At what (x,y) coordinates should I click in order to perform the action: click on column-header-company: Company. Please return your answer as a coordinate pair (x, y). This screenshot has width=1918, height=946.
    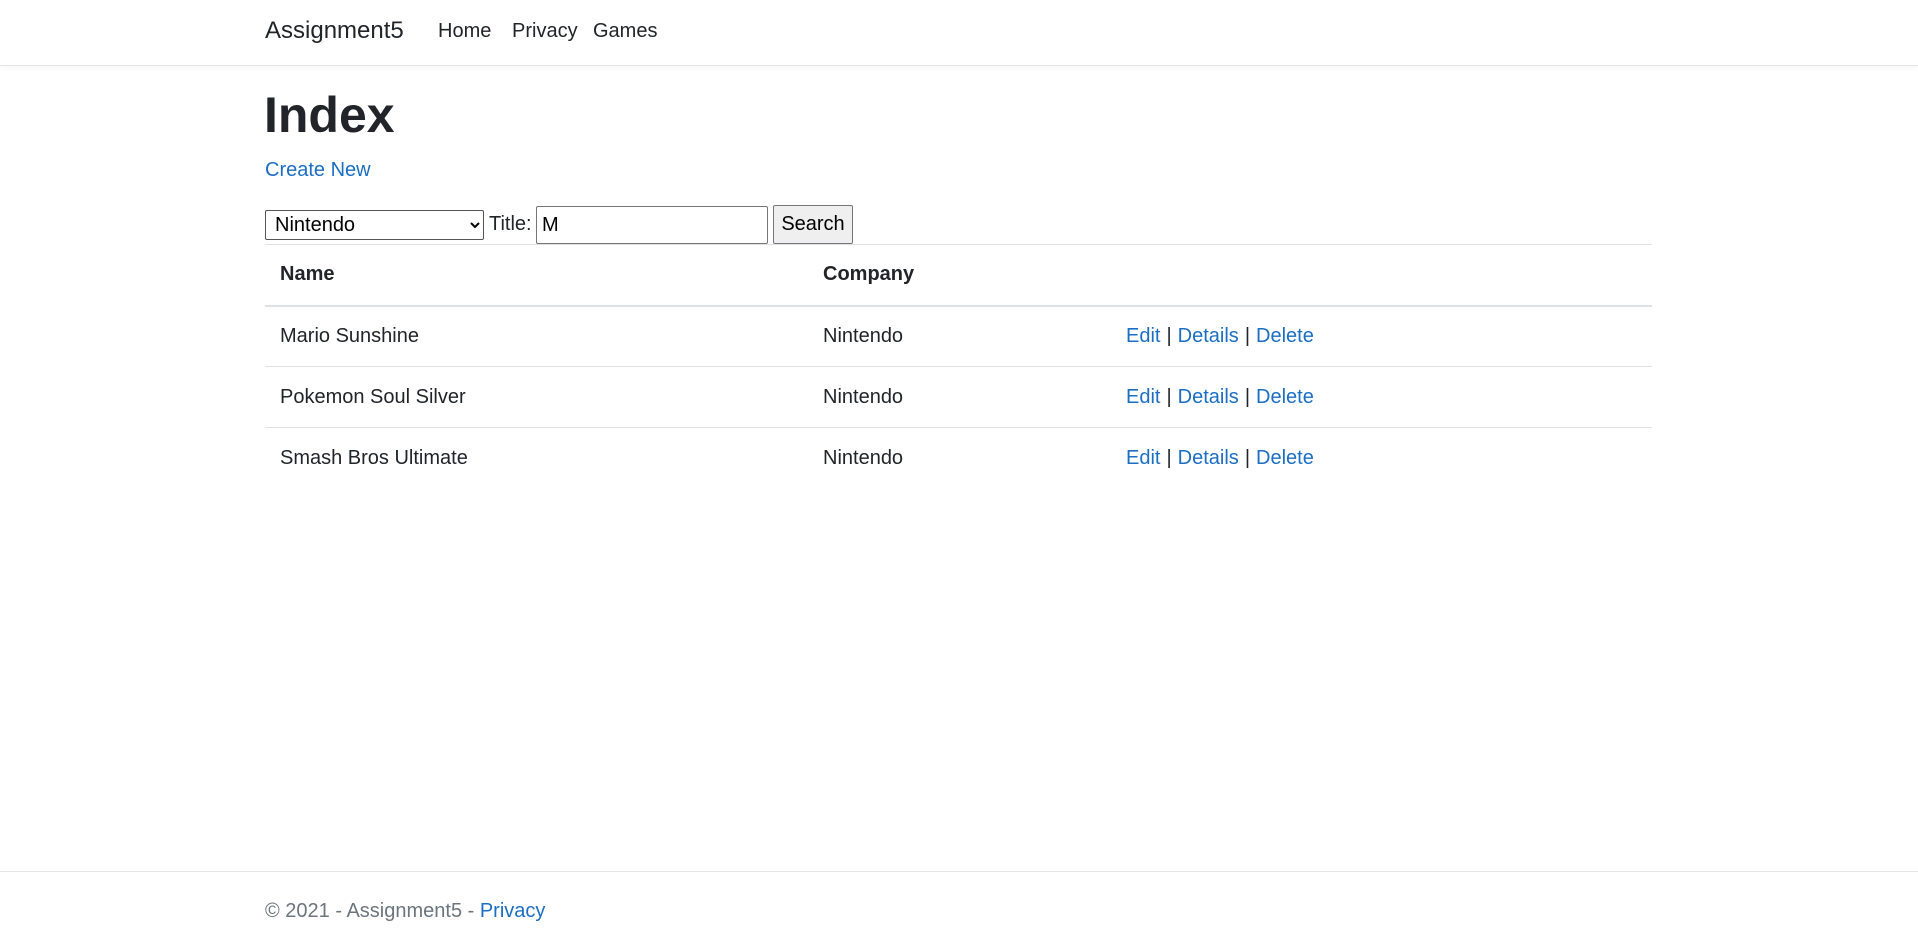
    Looking at the image, I should click on (959, 275).